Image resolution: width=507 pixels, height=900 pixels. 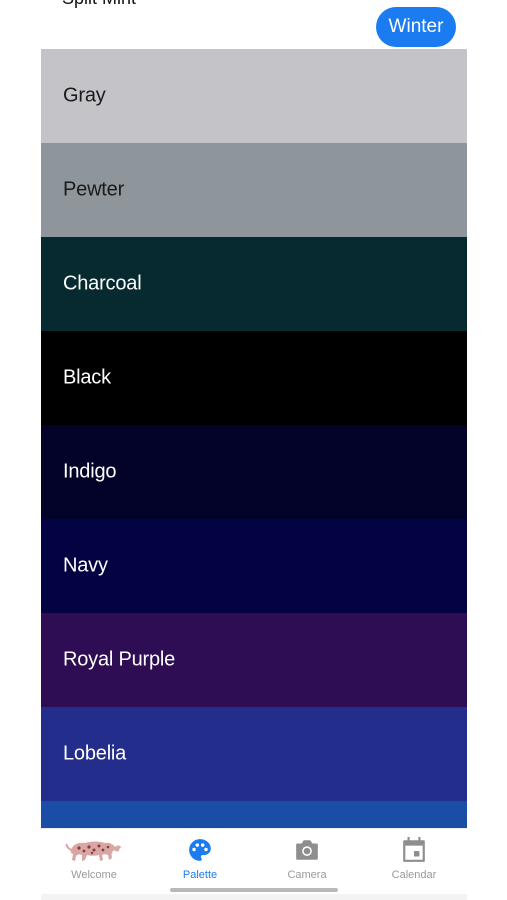 What do you see at coordinates (90, 471) in the screenshot?
I see `swatch-label: Indigo` at bounding box center [90, 471].